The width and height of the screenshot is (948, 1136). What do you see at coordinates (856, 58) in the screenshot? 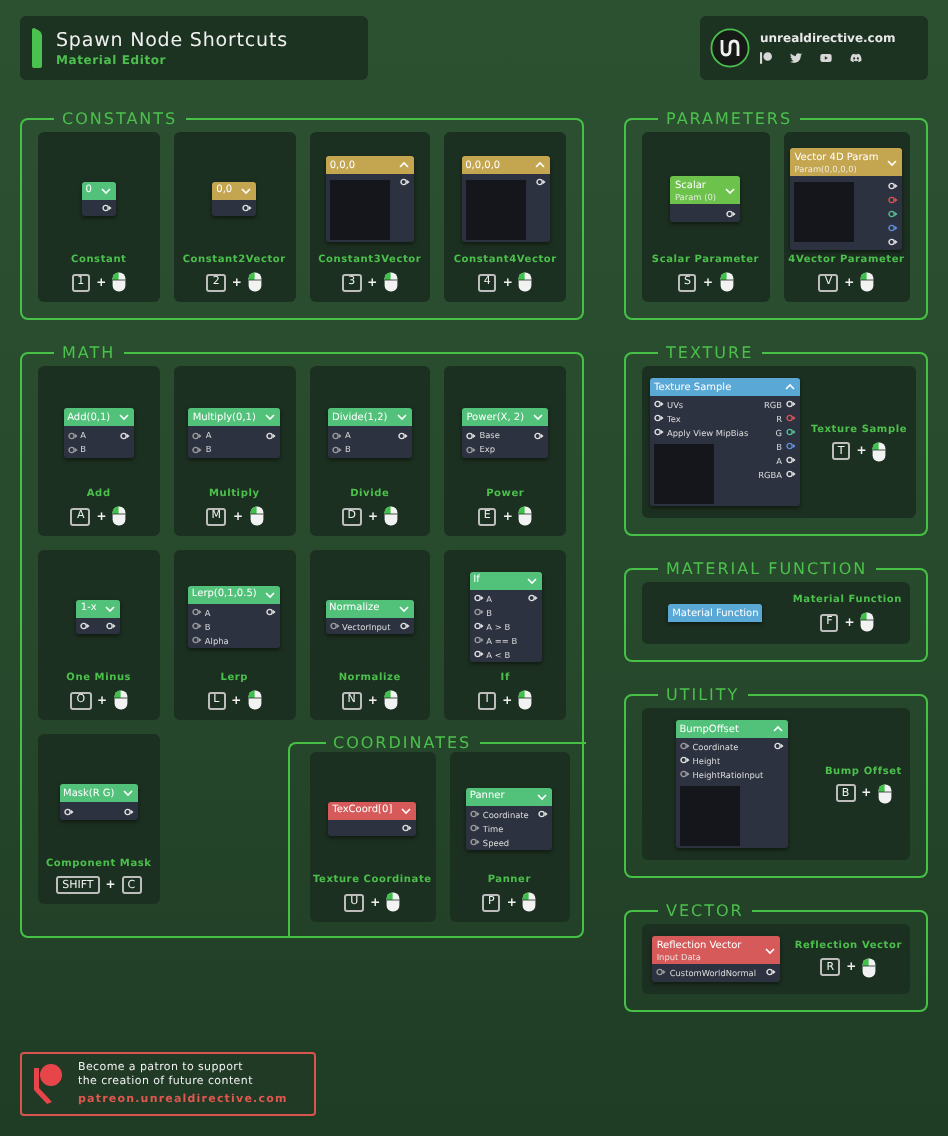
I see `controller-icon` at bounding box center [856, 58].